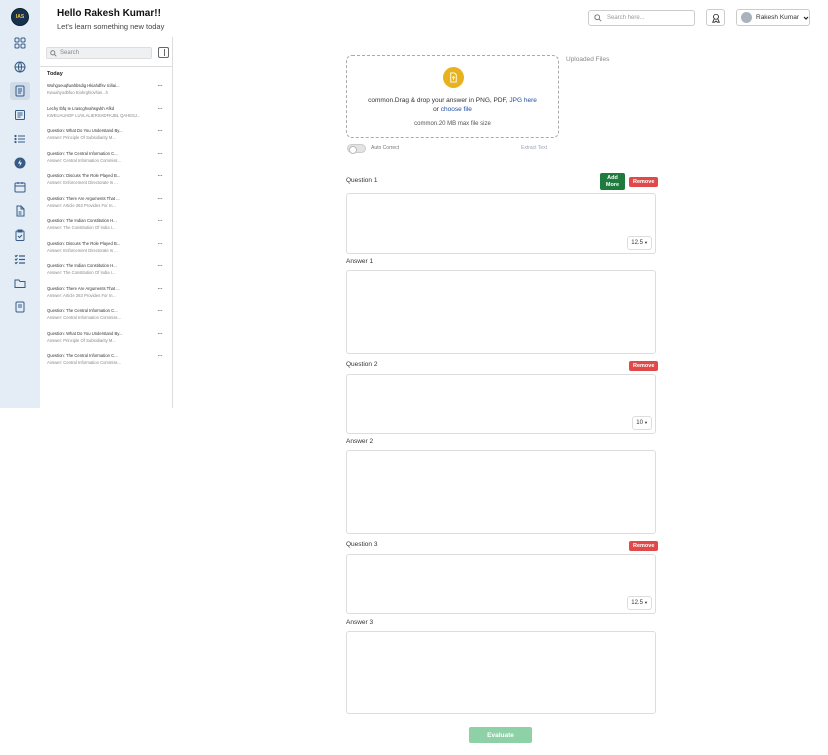  Describe the element at coordinates (20, 307) in the screenshot. I see `book-icon` at that location.